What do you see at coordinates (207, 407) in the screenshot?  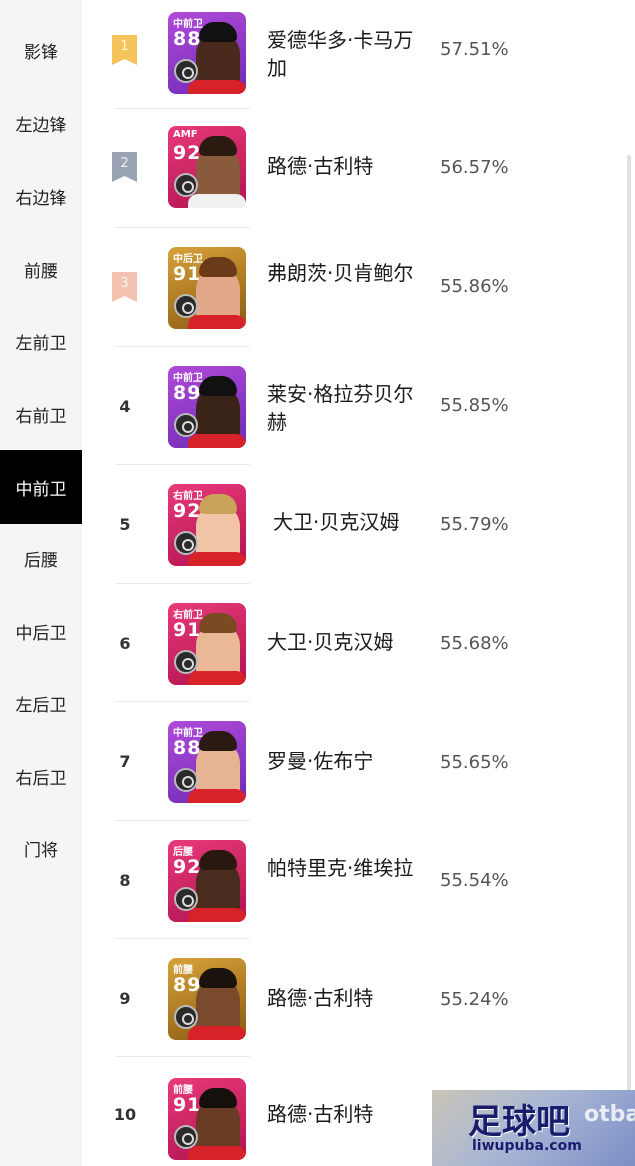 I see `player-card: 中前卫 89` at bounding box center [207, 407].